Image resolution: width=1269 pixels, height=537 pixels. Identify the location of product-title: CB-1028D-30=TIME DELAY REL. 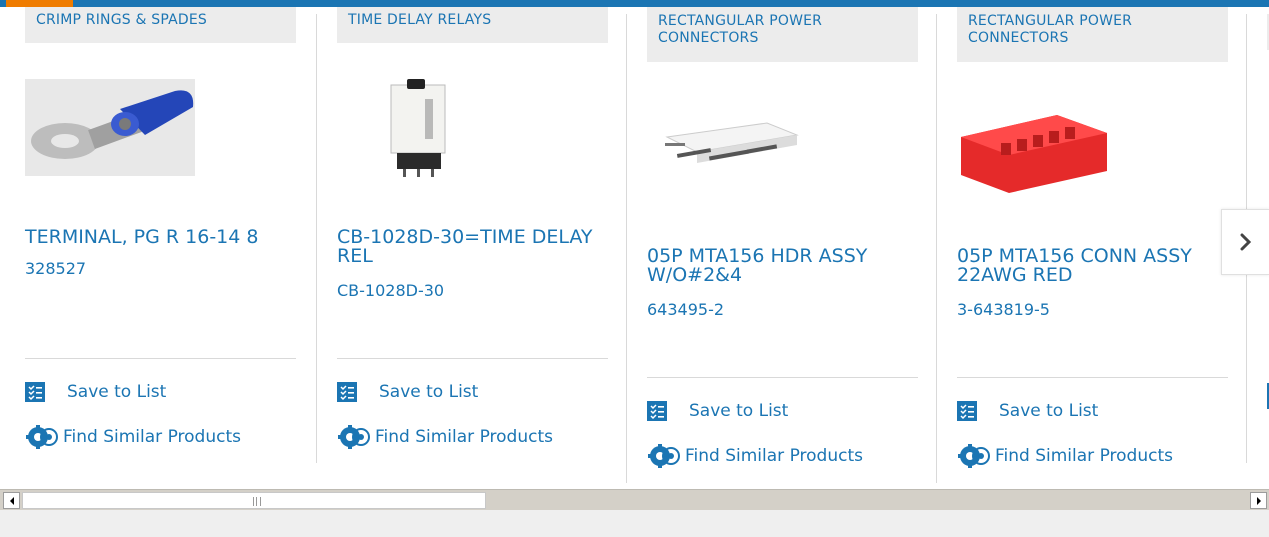
(472, 247).